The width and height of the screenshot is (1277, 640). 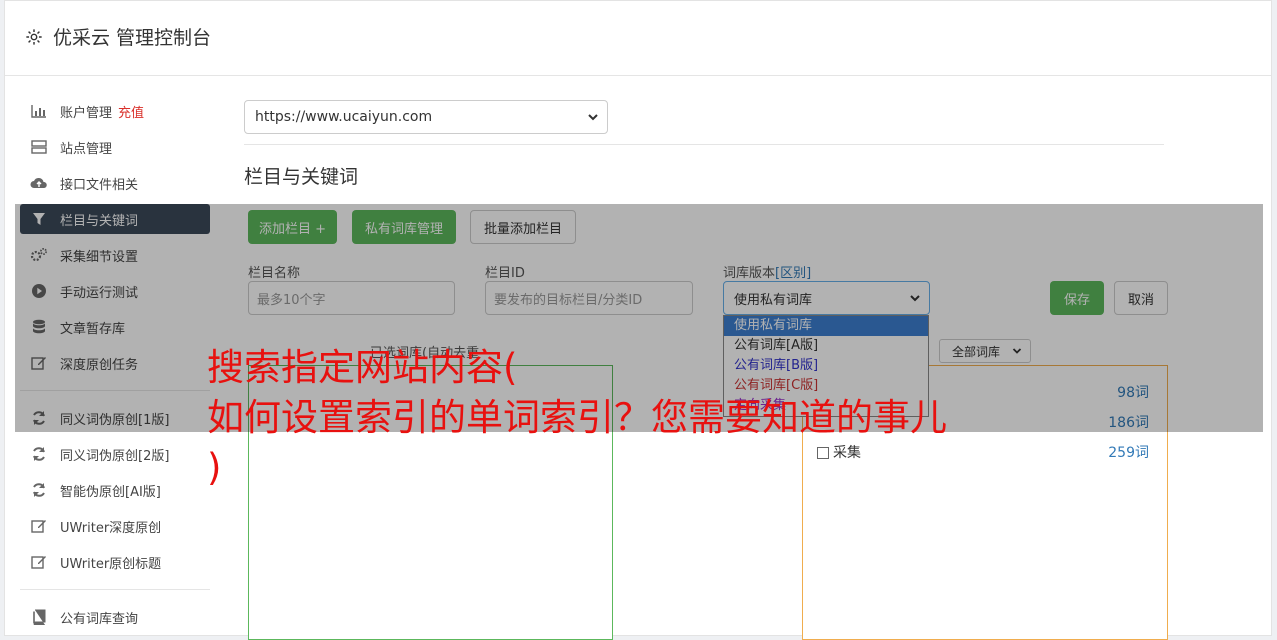 What do you see at coordinates (39, 219) in the screenshot?
I see `filter-icon` at bounding box center [39, 219].